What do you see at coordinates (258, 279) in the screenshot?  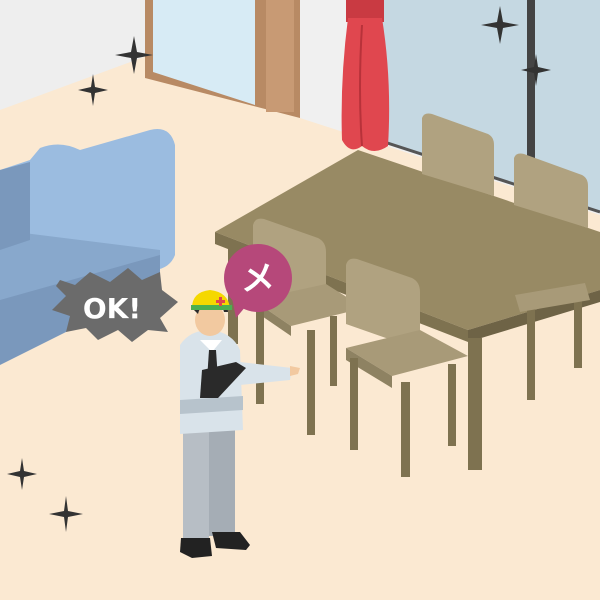 I see `ng-x-icon: メ` at bounding box center [258, 279].